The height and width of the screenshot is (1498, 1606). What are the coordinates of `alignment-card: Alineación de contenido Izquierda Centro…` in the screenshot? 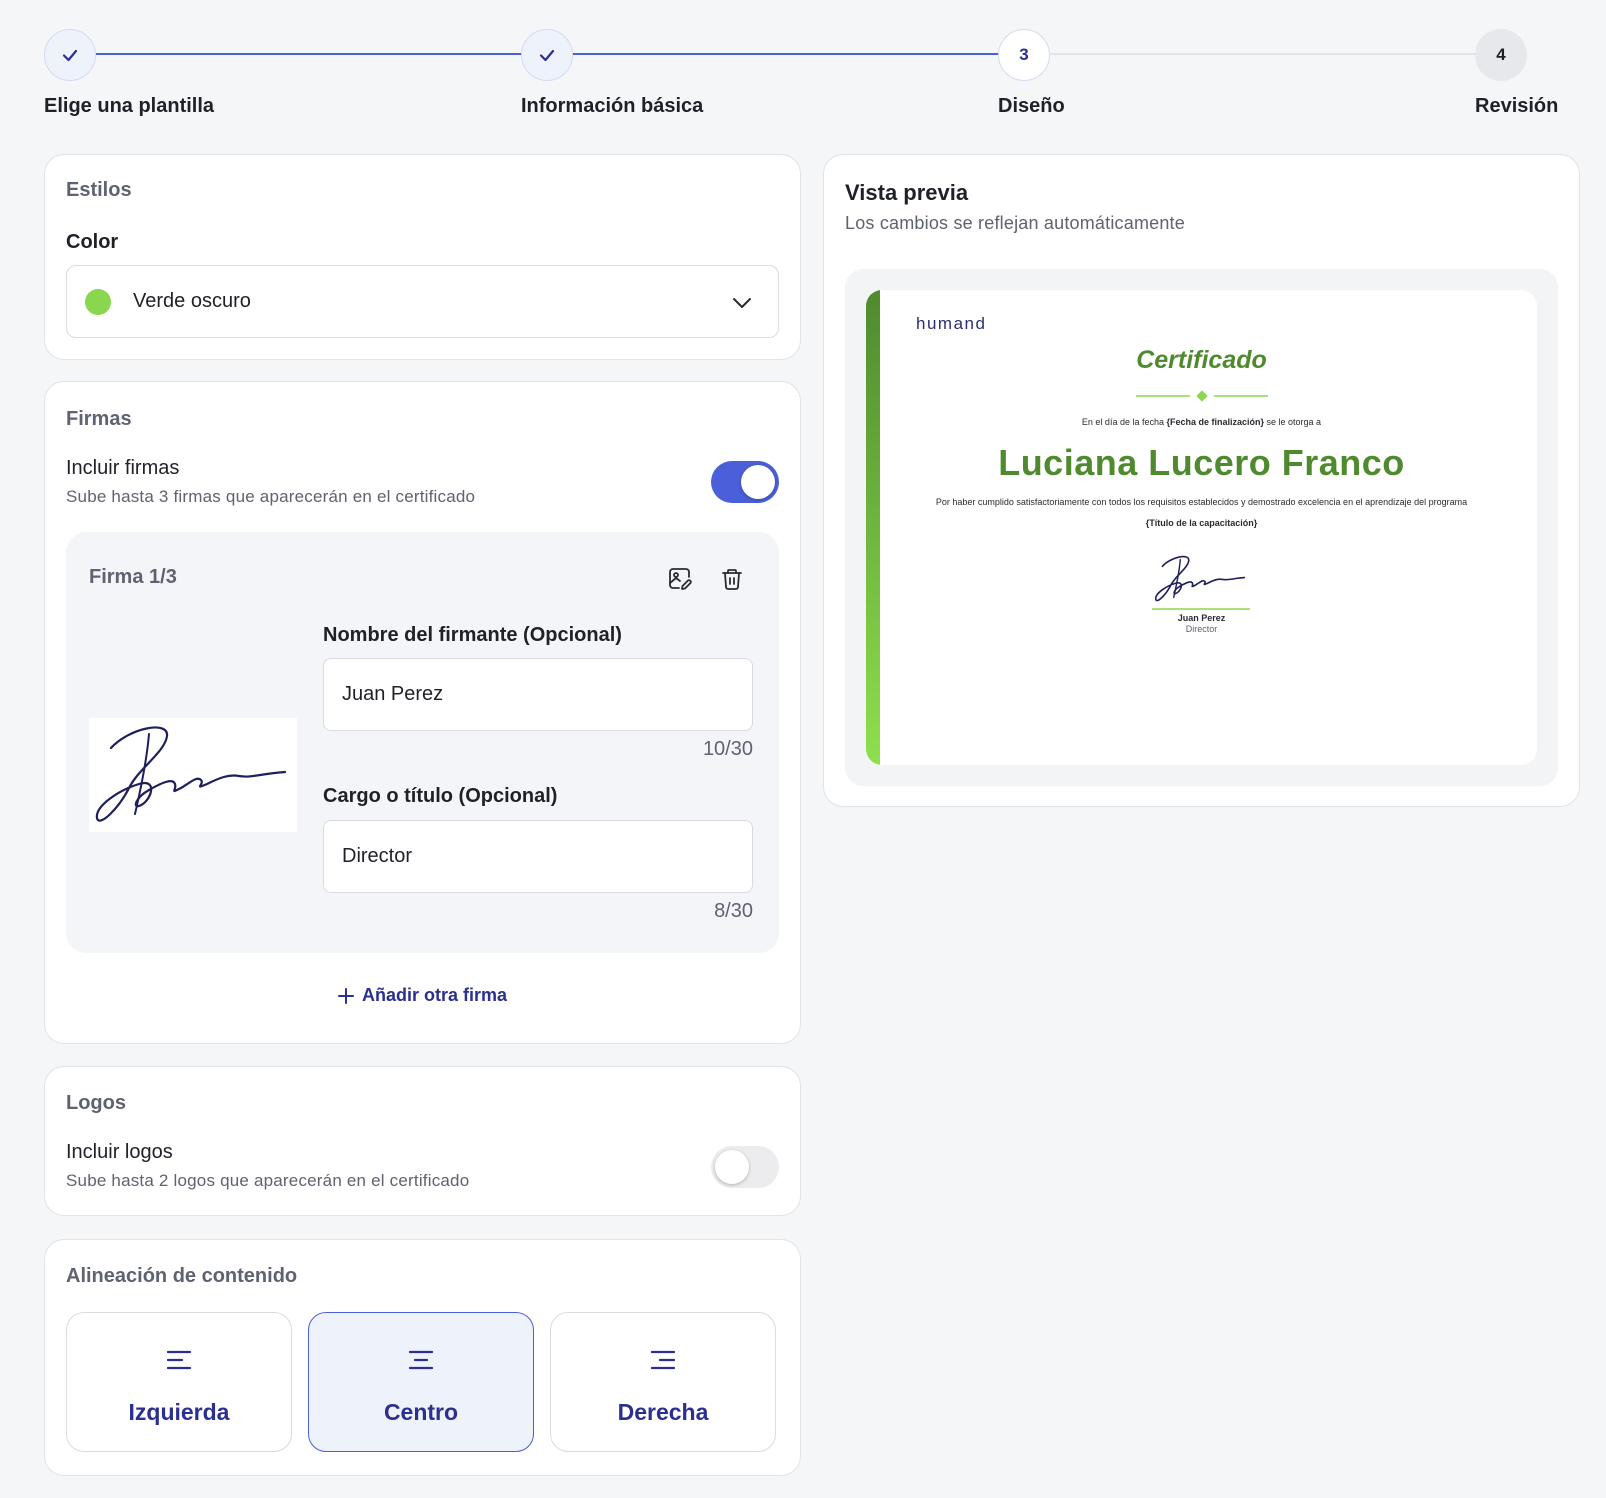 It's located at (422, 1357).